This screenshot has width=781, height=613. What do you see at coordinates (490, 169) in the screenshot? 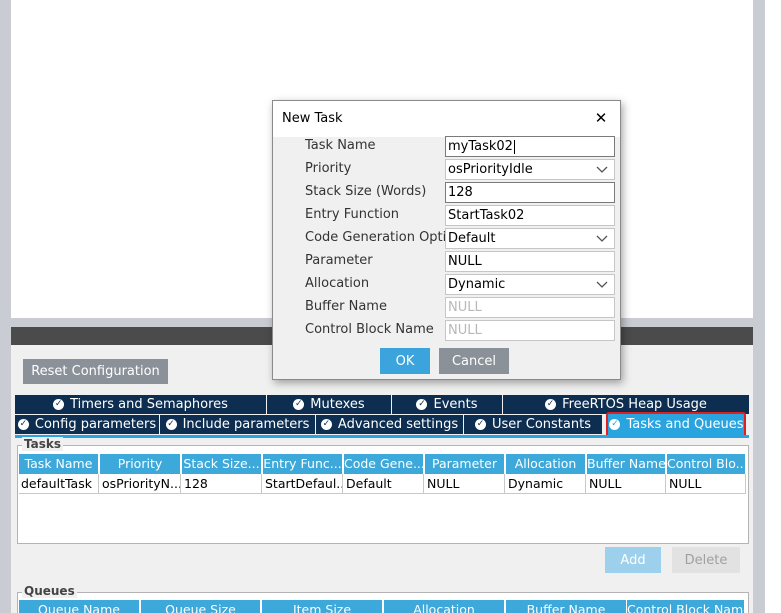
I see `priority-value: osPriorityIdle` at bounding box center [490, 169].